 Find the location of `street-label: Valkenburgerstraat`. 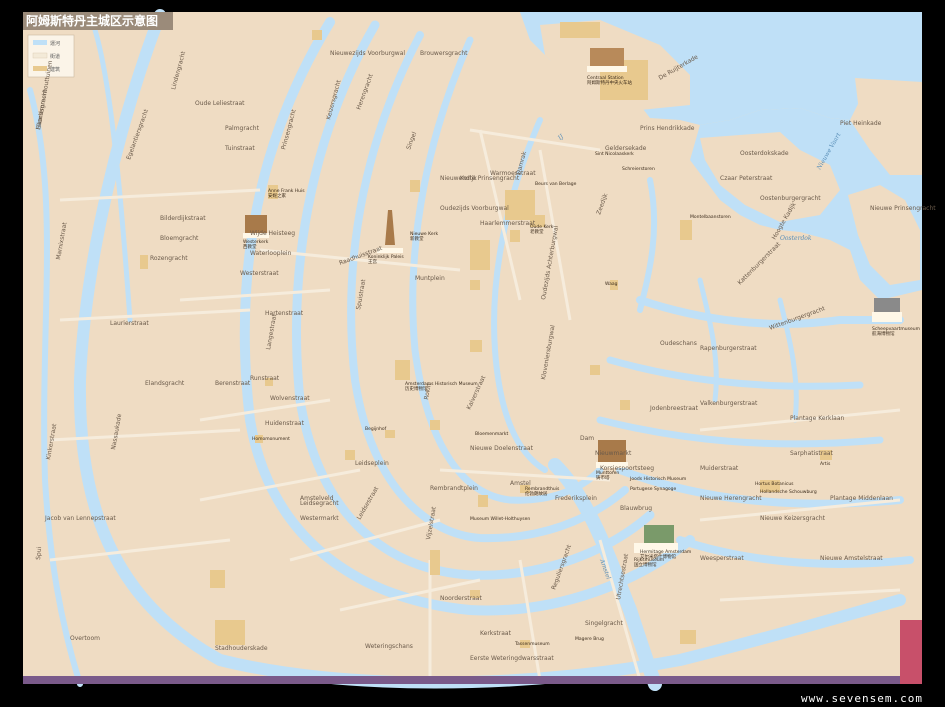

street-label: Valkenburgerstraat is located at coordinates (729, 403).